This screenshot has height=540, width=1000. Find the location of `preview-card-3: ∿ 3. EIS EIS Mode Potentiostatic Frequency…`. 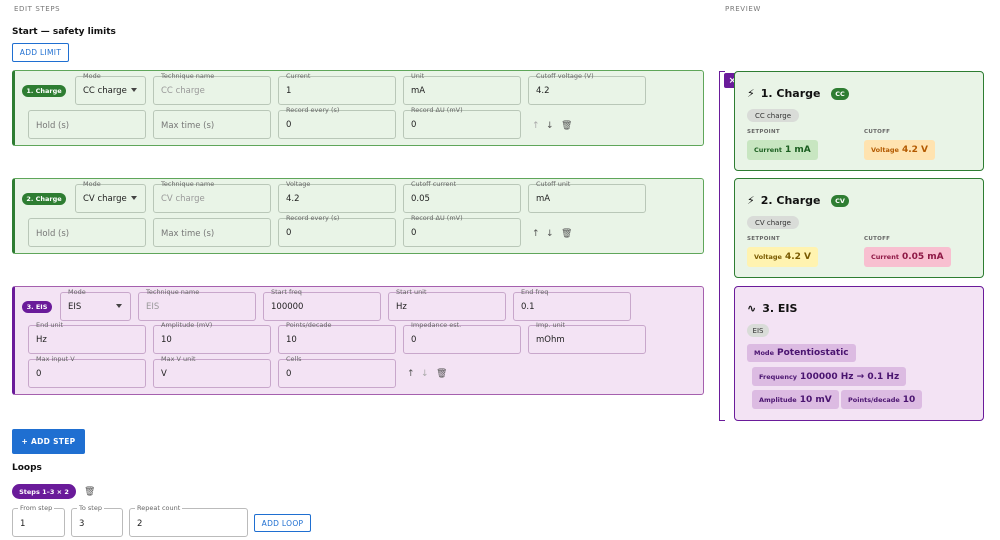

preview-card-3: ∿ 3. EIS EIS Mode Potentiostatic Frequency… is located at coordinates (859, 353).